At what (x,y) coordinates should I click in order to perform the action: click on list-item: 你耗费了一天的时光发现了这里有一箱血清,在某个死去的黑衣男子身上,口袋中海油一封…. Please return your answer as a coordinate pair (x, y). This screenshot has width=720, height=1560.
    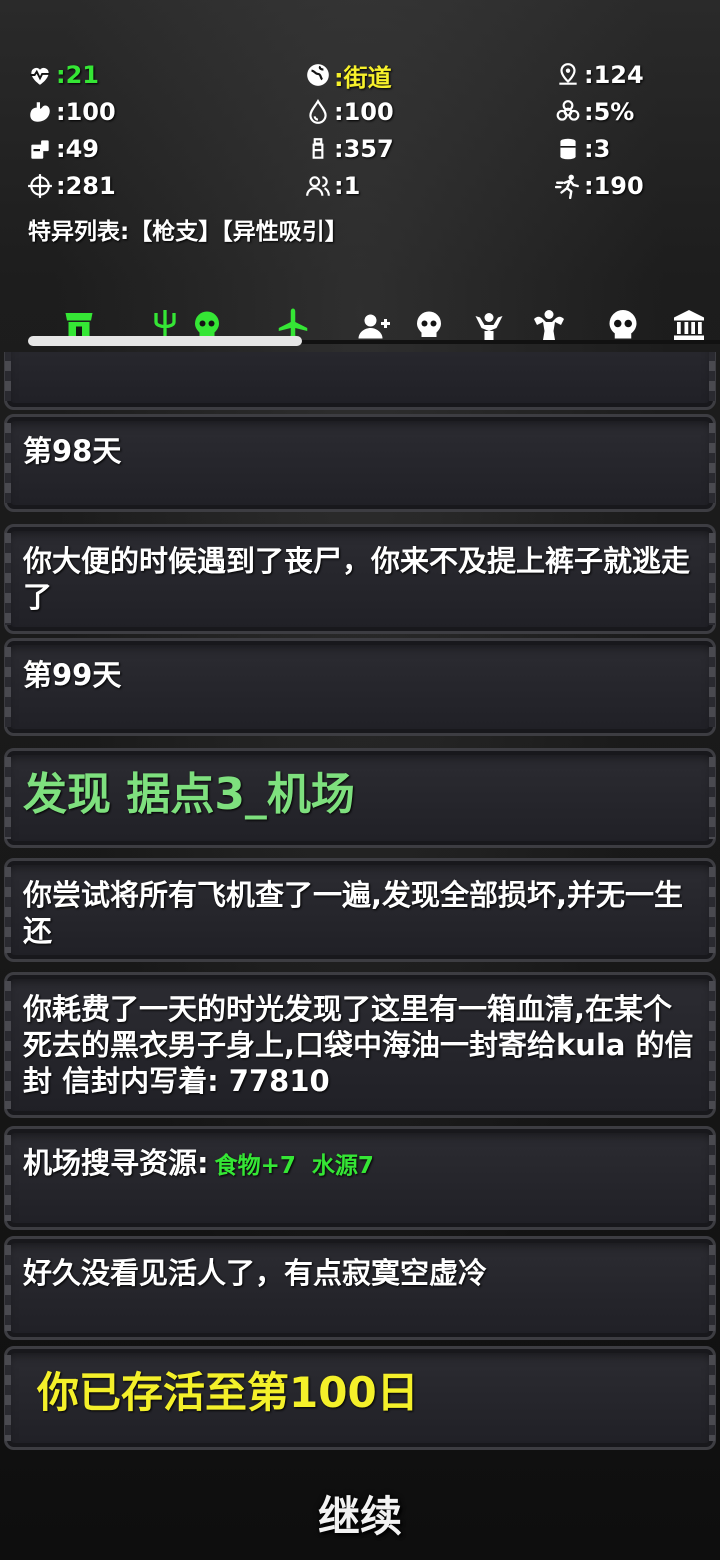
    Looking at the image, I should click on (360, 1045).